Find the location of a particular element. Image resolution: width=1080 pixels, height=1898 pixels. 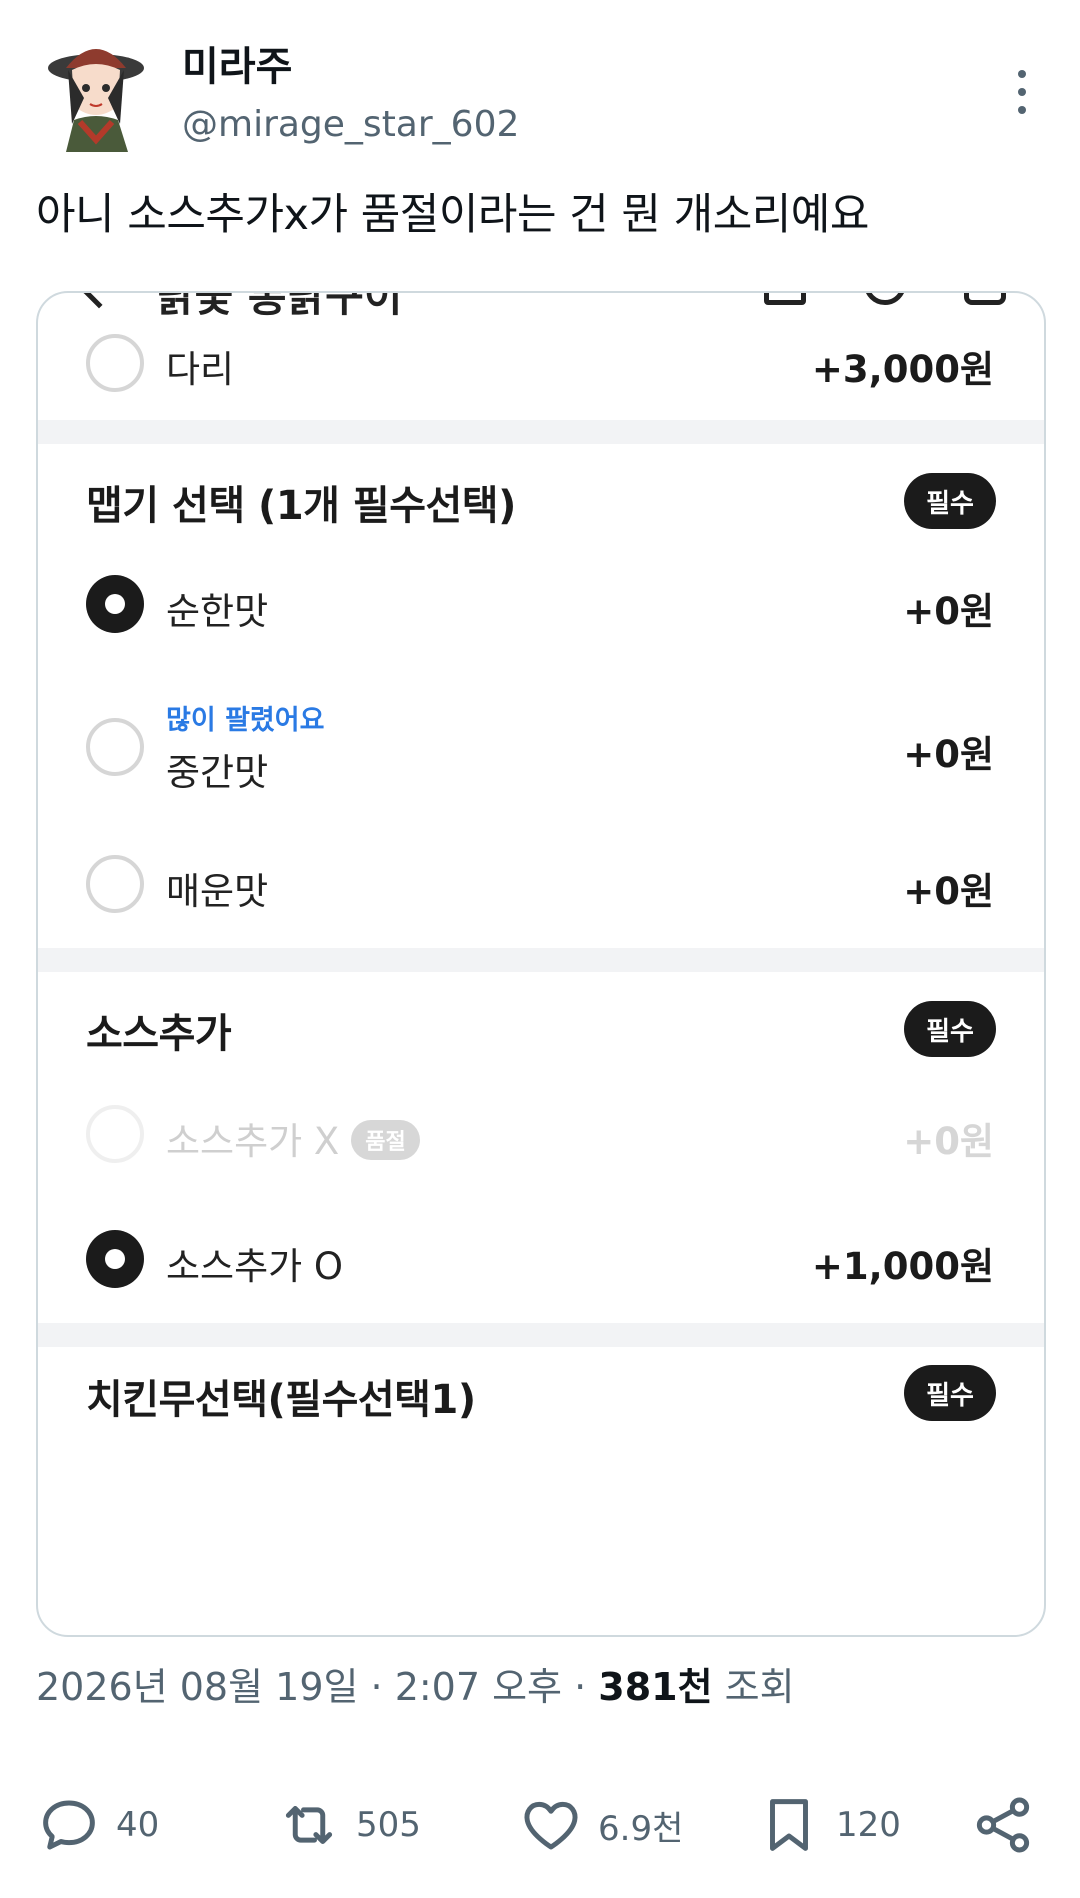

reply-count: 40 is located at coordinates (138, 1825).